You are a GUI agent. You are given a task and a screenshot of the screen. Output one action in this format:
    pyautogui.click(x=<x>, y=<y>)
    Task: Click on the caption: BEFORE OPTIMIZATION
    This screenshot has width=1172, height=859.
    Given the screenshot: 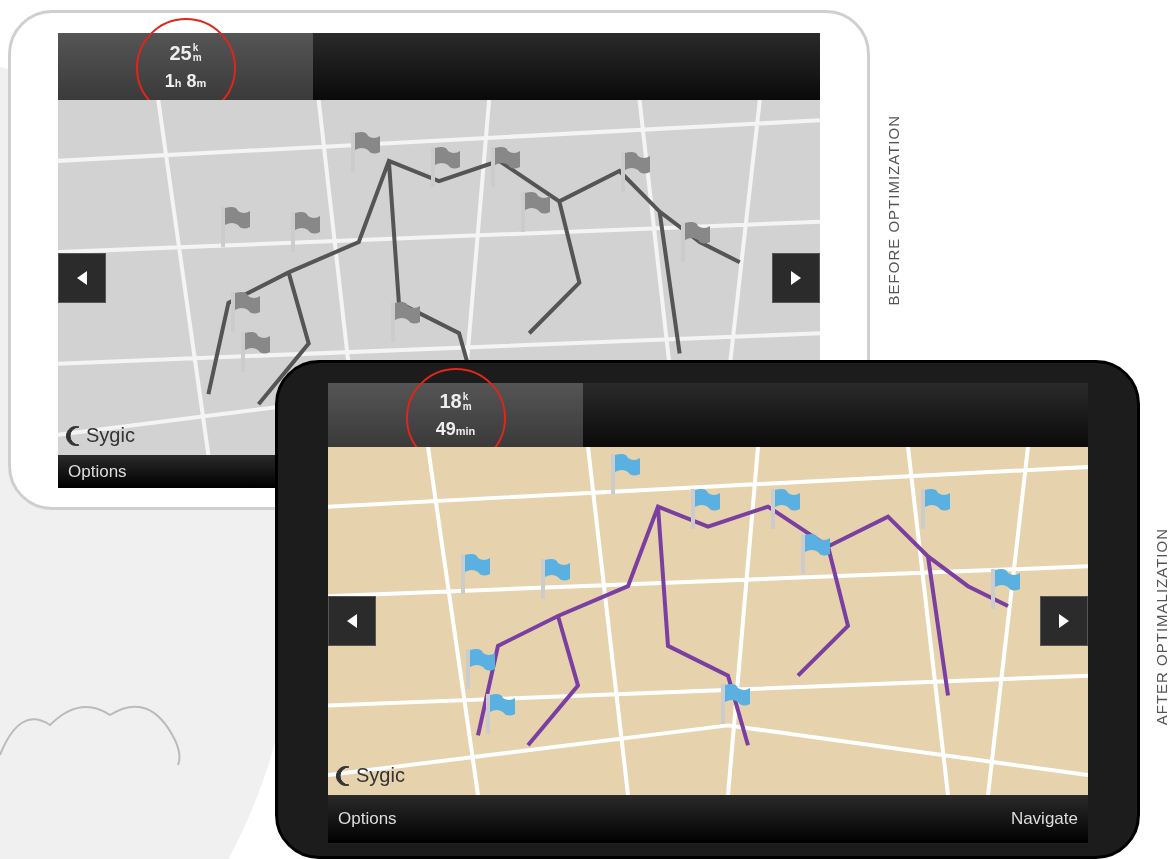 What is the action you would take?
    pyautogui.click(x=893, y=210)
    